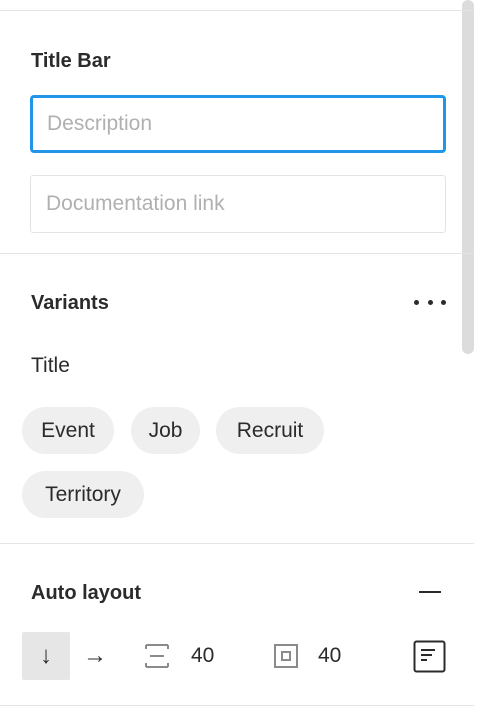 Image resolution: width=480 pixels, height=718 pixels. What do you see at coordinates (86, 593) in the screenshot?
I see `auto-layout-heading: Auto layout` at bounding box center [86, 593].